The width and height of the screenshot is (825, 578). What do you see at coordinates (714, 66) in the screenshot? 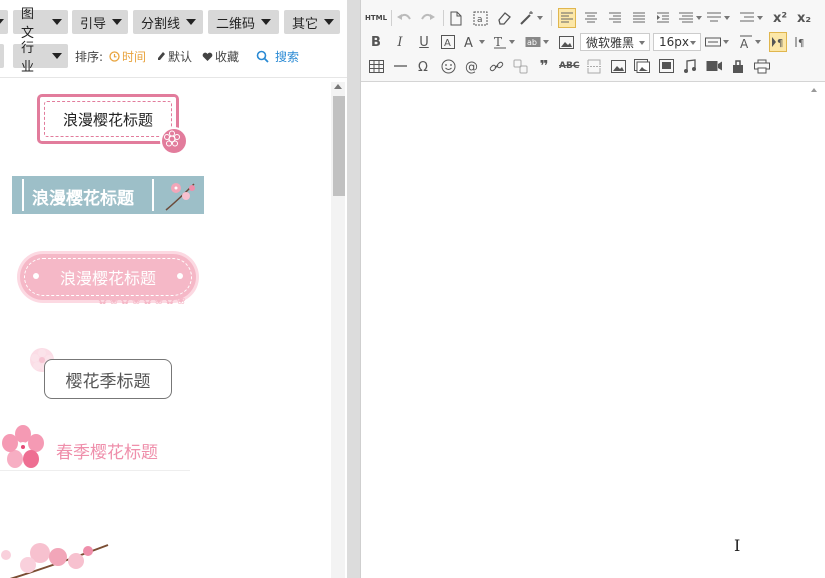
I see `insert-video-button` at bounding box center [714, 66].